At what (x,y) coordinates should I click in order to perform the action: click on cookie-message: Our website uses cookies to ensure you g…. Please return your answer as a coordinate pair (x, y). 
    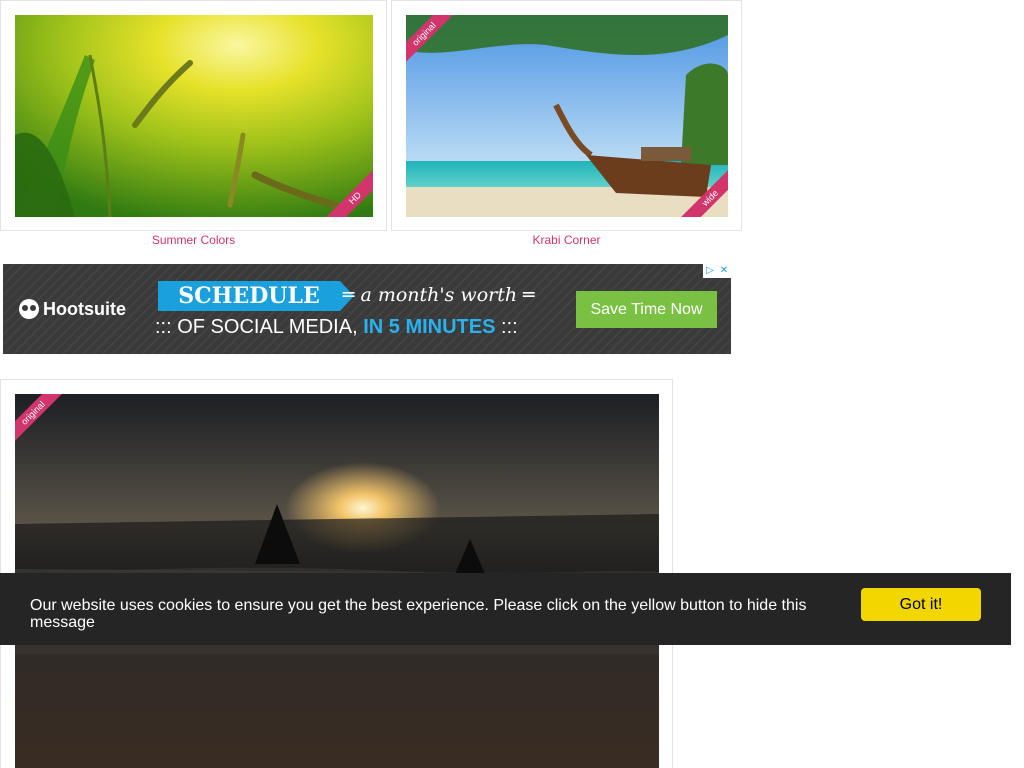
    Looking at the image, I should click on (418, 614).